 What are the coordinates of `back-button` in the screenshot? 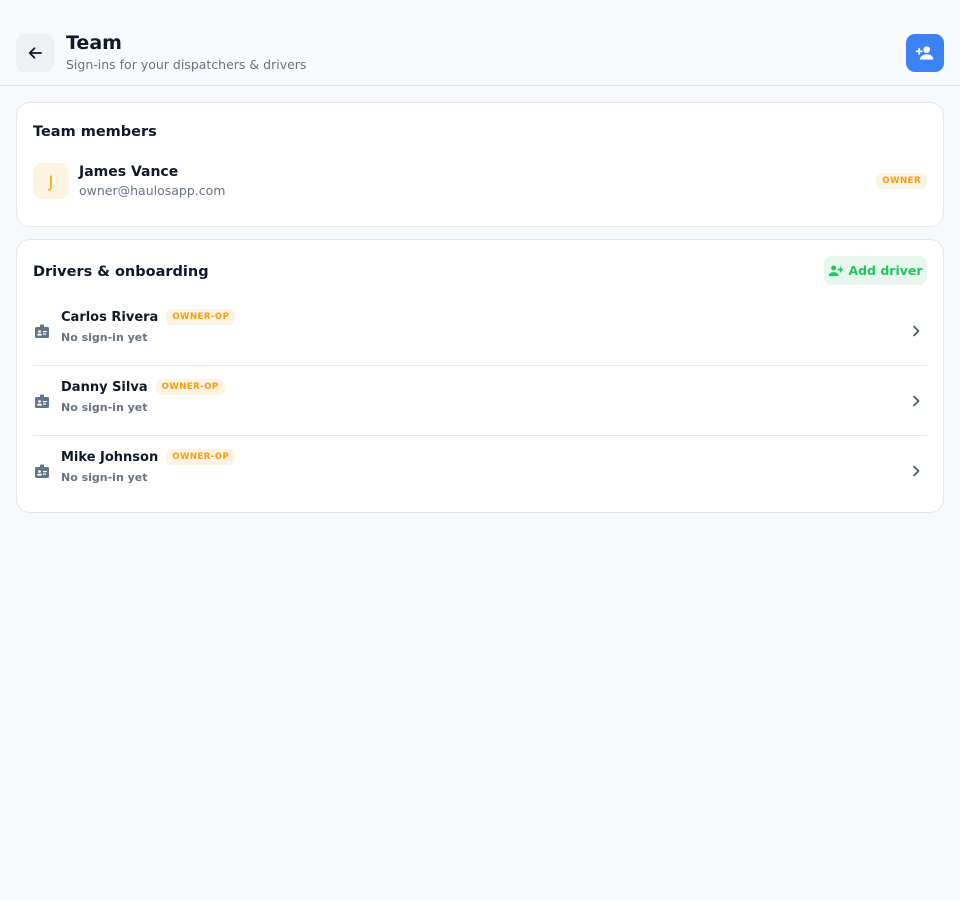 It's located at (35, 53).